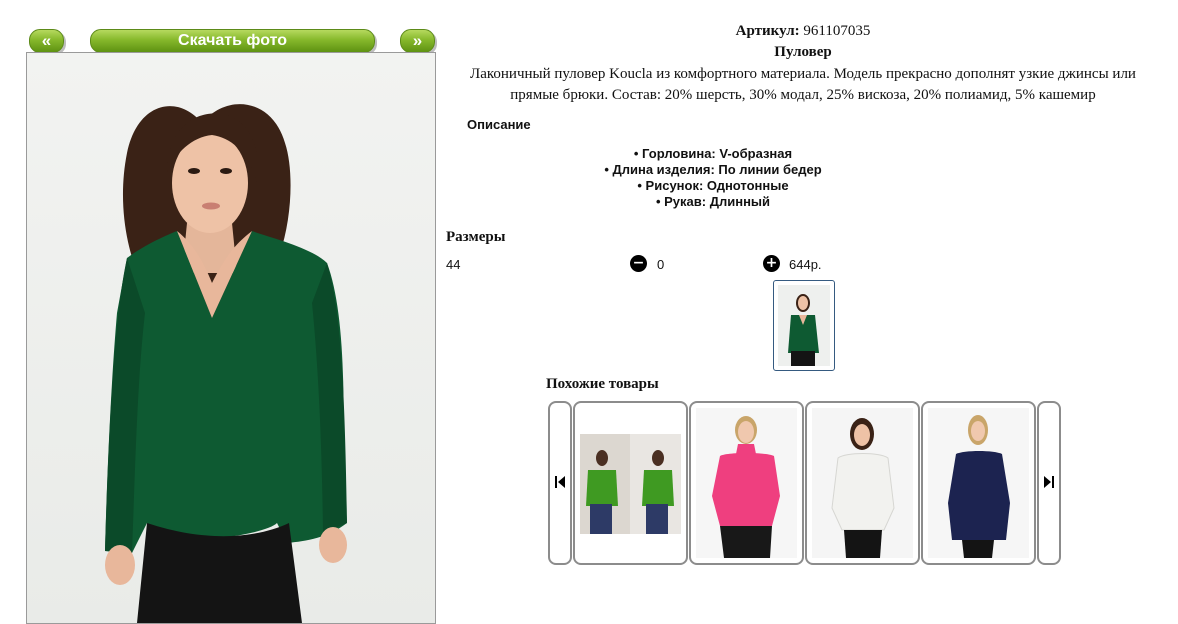 Image resolution: width=1178 pixels, height=624 pixels. I want to click on product-thumbnail, so click(804, 325).